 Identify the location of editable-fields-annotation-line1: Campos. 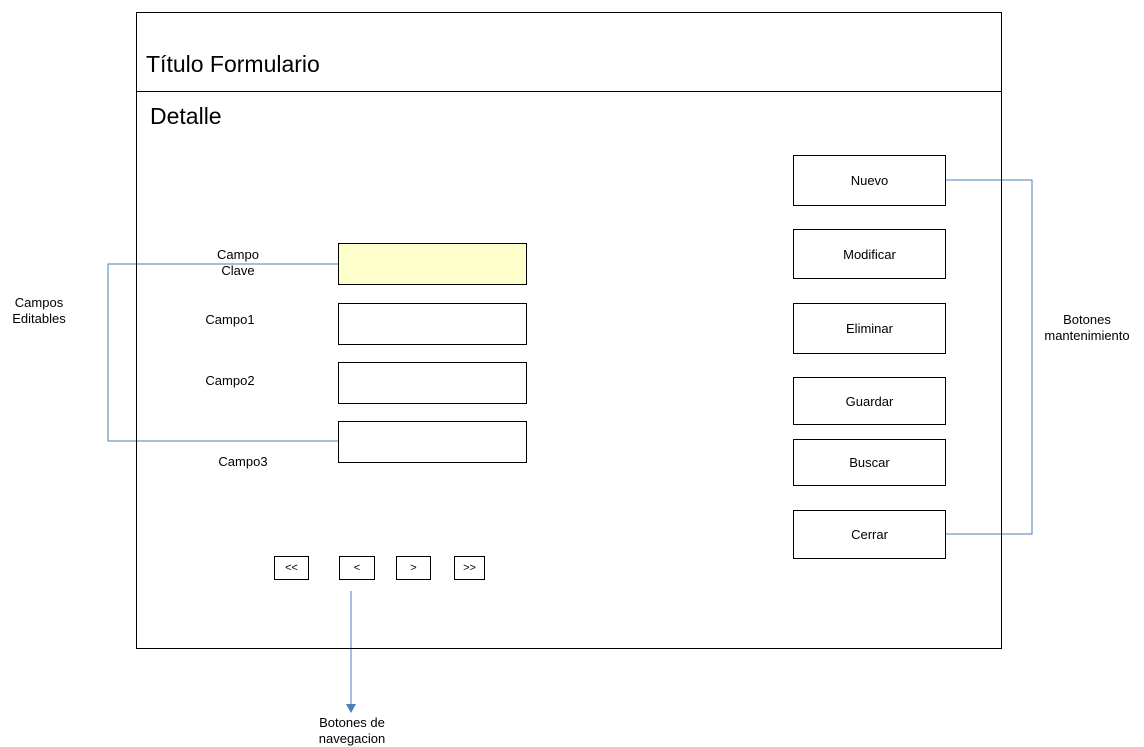
(39, 302).